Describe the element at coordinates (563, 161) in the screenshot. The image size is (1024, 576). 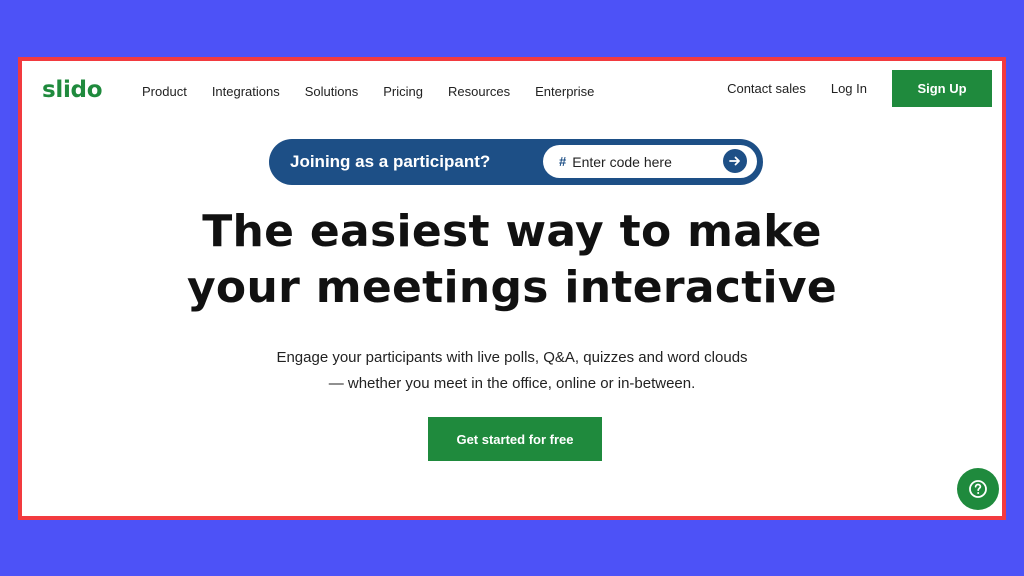
I see `hash-icon: #` at that location.